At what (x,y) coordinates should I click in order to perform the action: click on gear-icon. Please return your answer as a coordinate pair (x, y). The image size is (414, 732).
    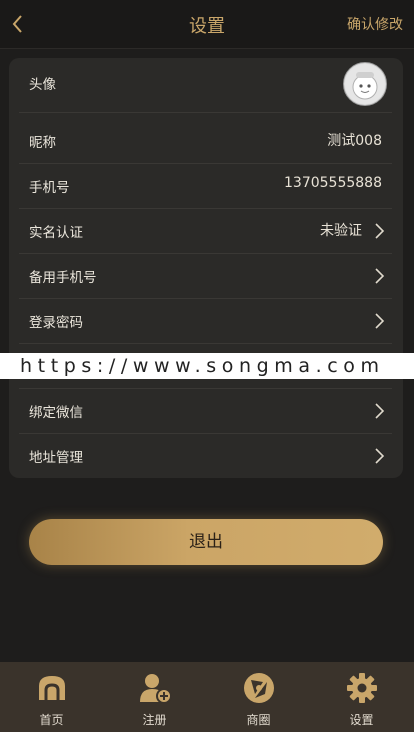
    Looking at the image, I should click on (361, 688).